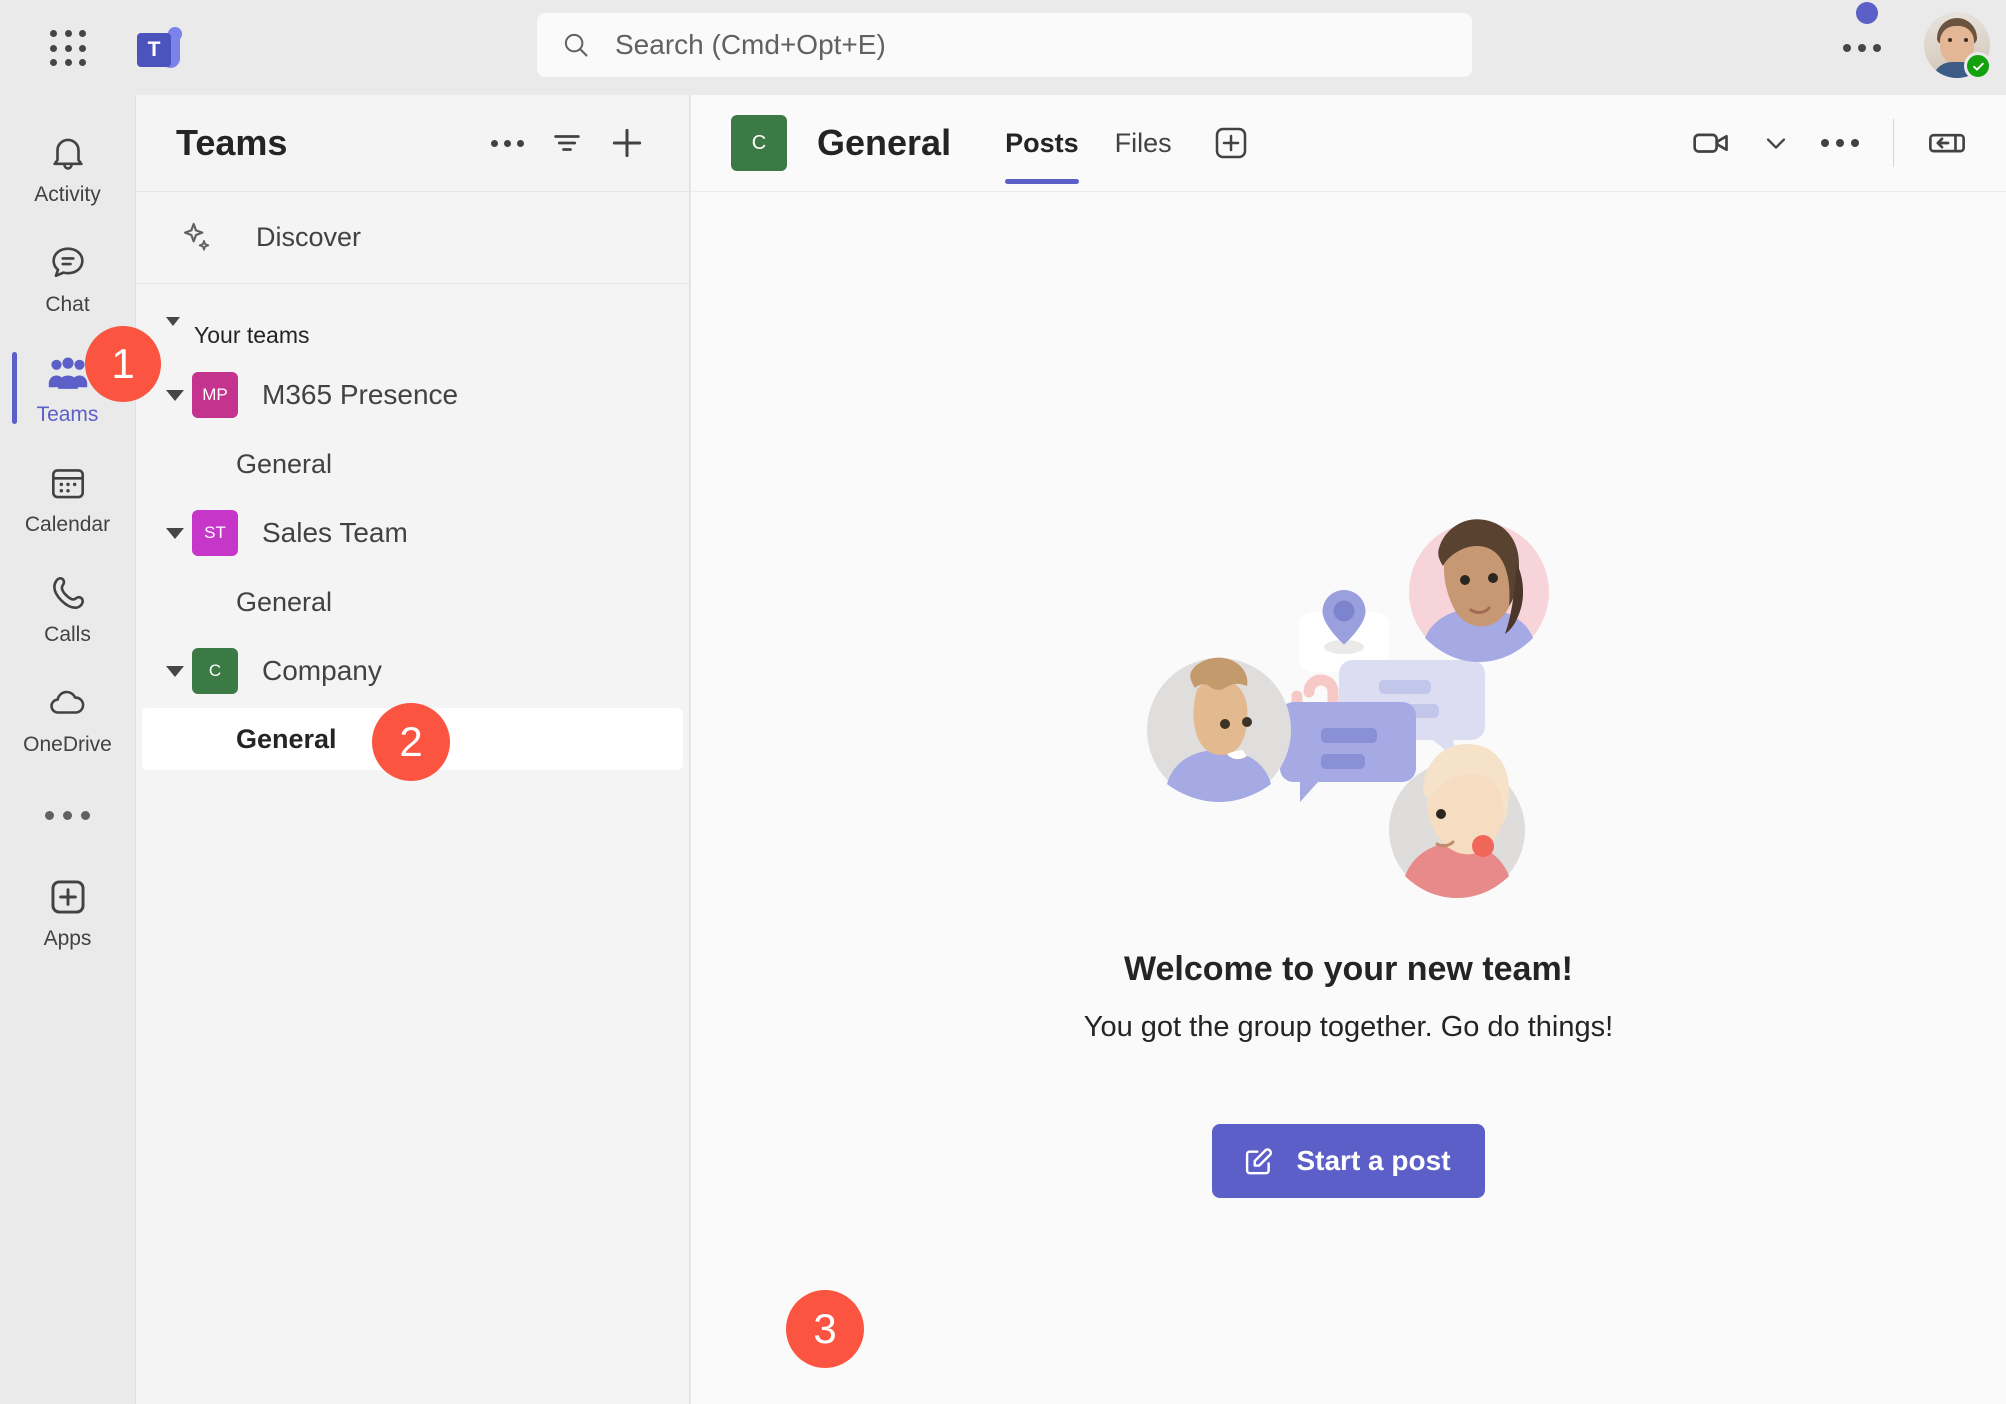 This screenshot has width=2006, height=1404. Describe the element at coordinates (759, 143) in the screenshot. I see `channel-team-avatar: C` at that location.